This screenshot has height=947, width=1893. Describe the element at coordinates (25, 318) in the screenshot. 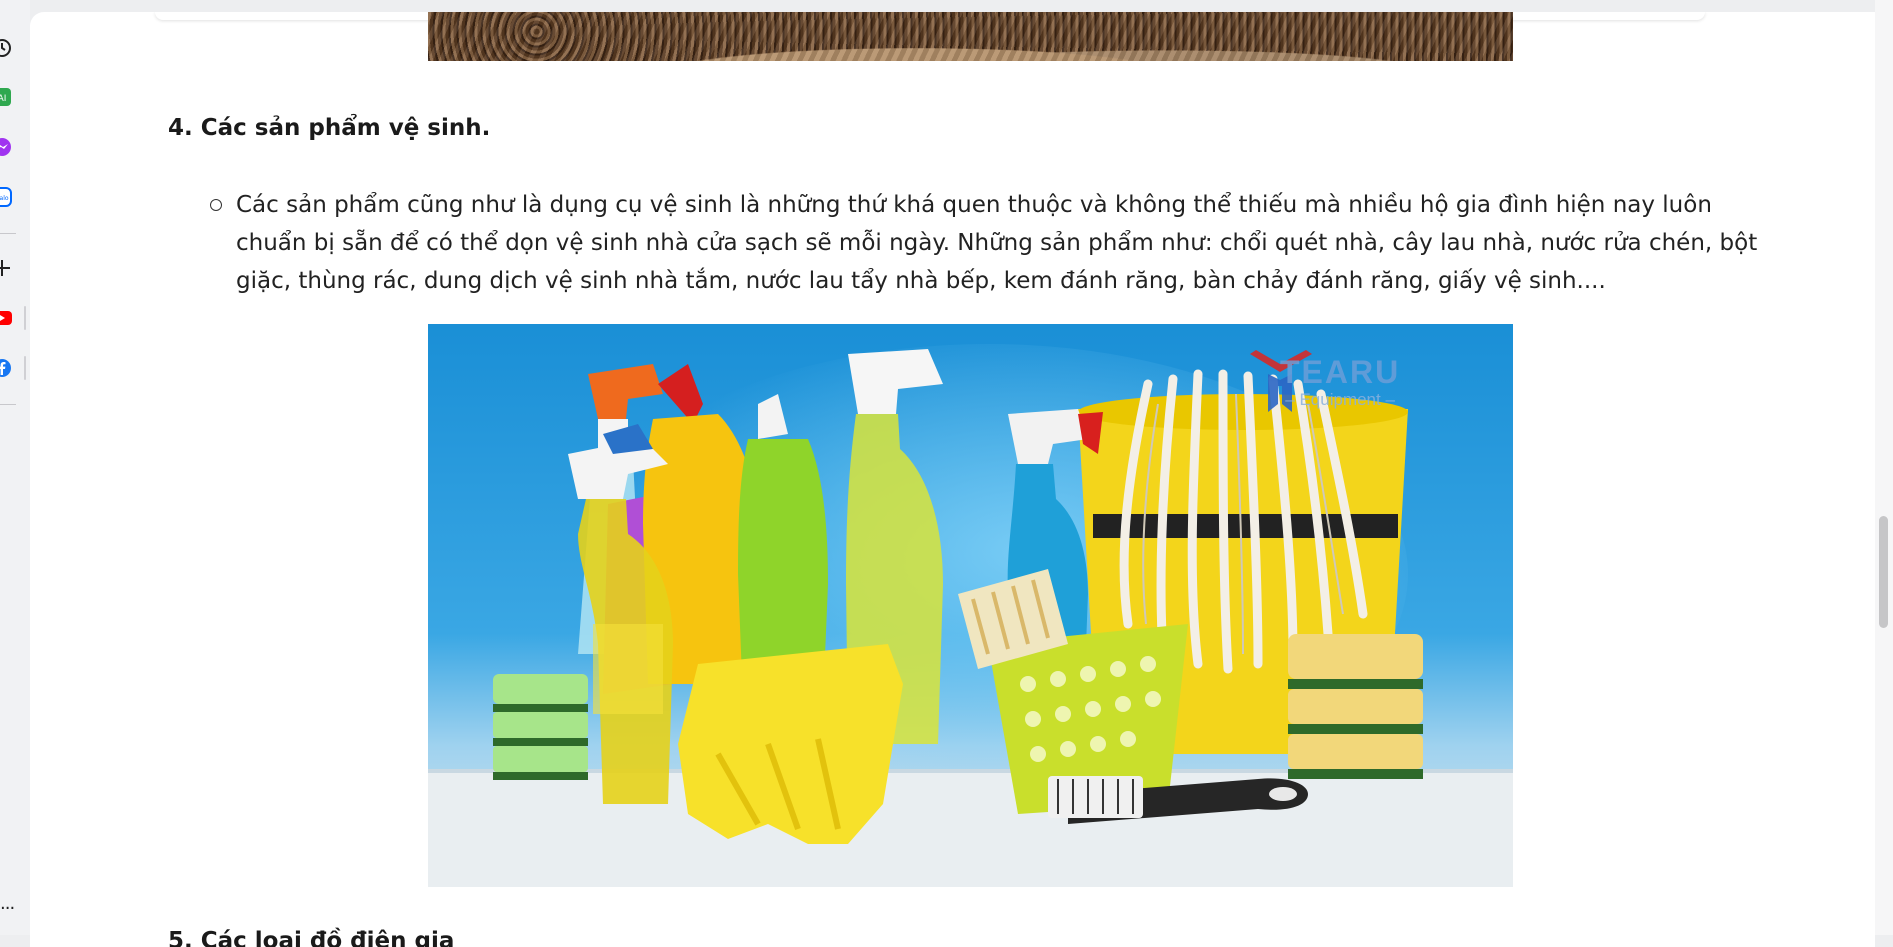

I see `youtube-active-indicator` at that location.